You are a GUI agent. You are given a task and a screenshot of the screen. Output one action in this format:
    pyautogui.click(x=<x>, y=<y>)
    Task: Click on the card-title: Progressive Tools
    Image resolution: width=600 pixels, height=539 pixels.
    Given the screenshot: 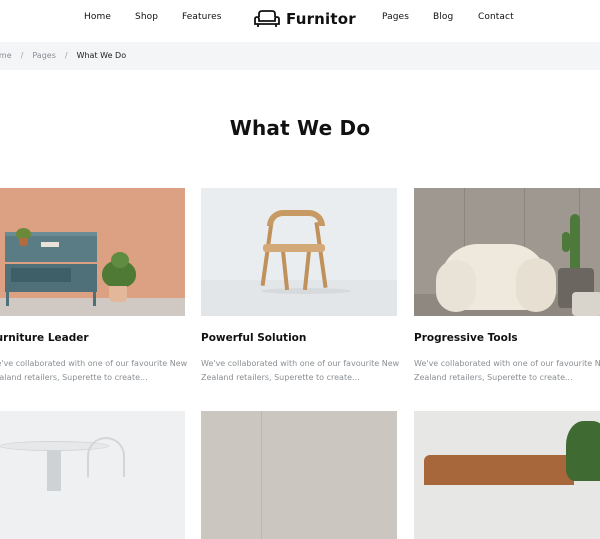 What is the action you would take?
    pyautogui.click(x=466, y=338)
    